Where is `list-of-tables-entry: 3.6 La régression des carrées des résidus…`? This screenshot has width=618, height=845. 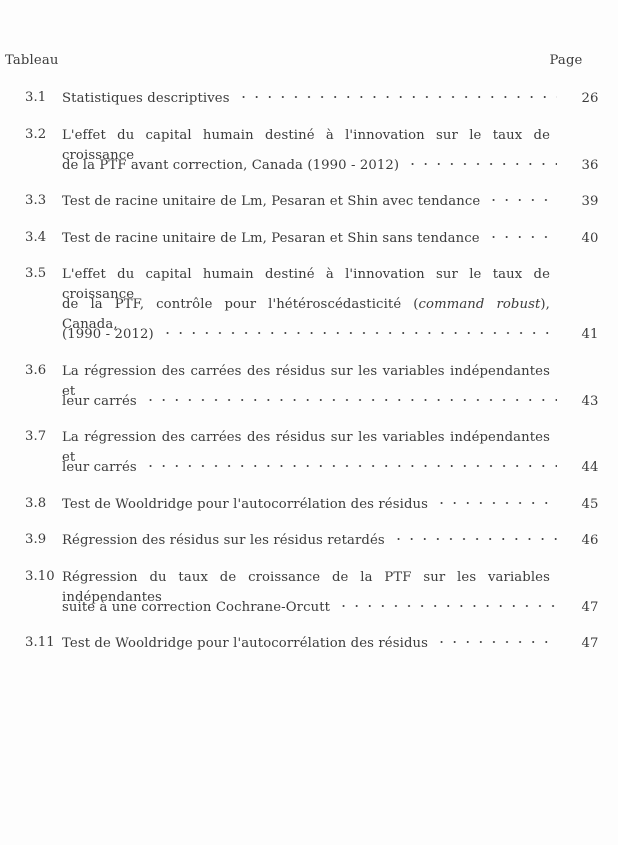
list-of-tables-entry: 3.6 La régression des carrées des résidus… is located at coordinates (309, 386).